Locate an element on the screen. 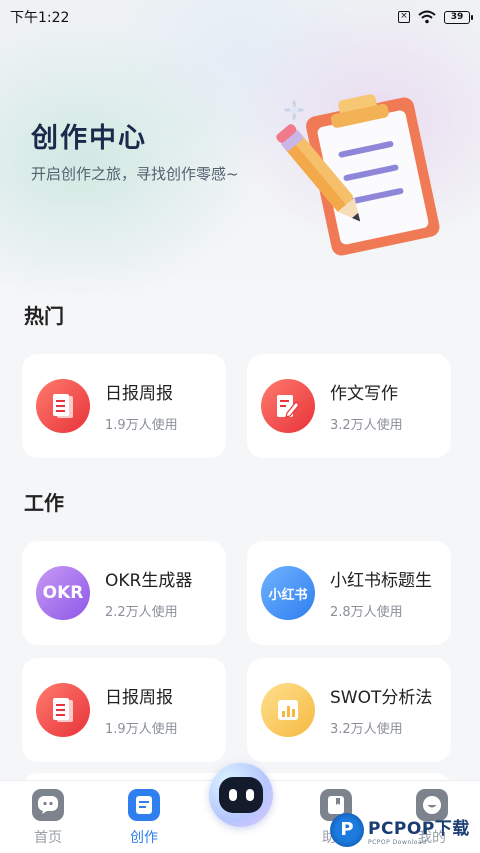 This screenshot has height=853, width=480. okr-icon: OKR is located at coordinates (63, 593).